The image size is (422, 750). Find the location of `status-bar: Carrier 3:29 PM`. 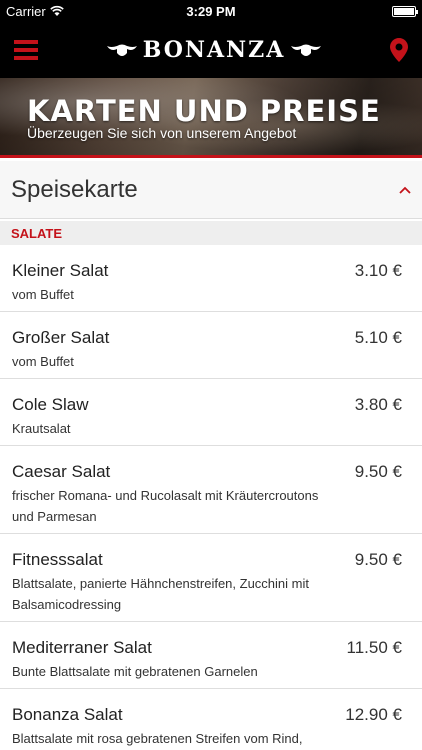

status-bar: Carrier 3:29 PM is located at coordinates (211, 11).